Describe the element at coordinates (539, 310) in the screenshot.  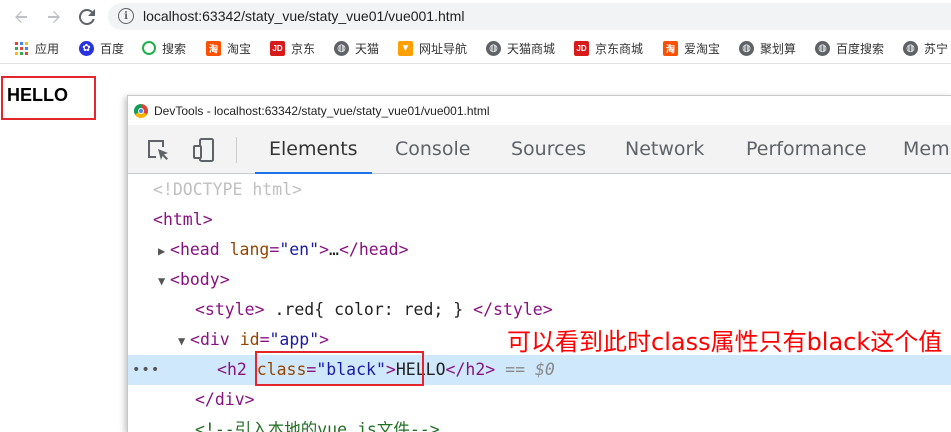
I see `dom-line-style: <style> .red{ color: red; } </style>` at that location.